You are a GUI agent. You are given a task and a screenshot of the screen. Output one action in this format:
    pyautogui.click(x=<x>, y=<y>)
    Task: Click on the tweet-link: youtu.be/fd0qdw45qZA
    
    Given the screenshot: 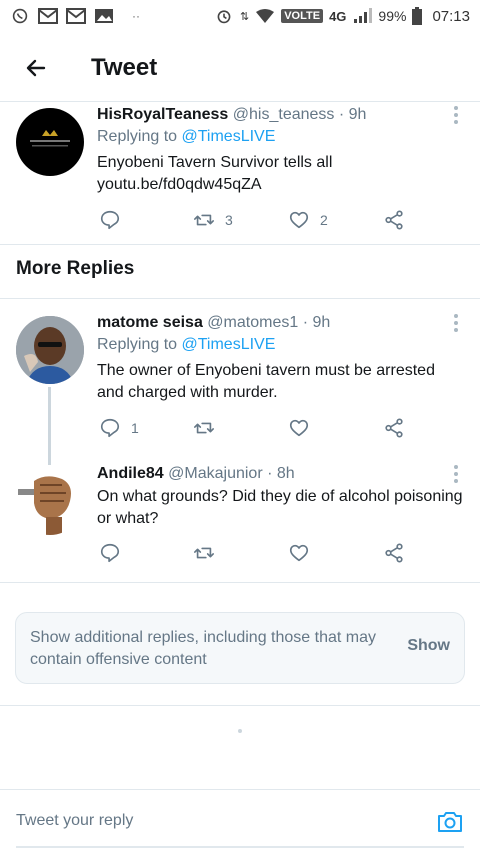 What is the action you would take?
    pyautogui.click(x=280, y=185)
    